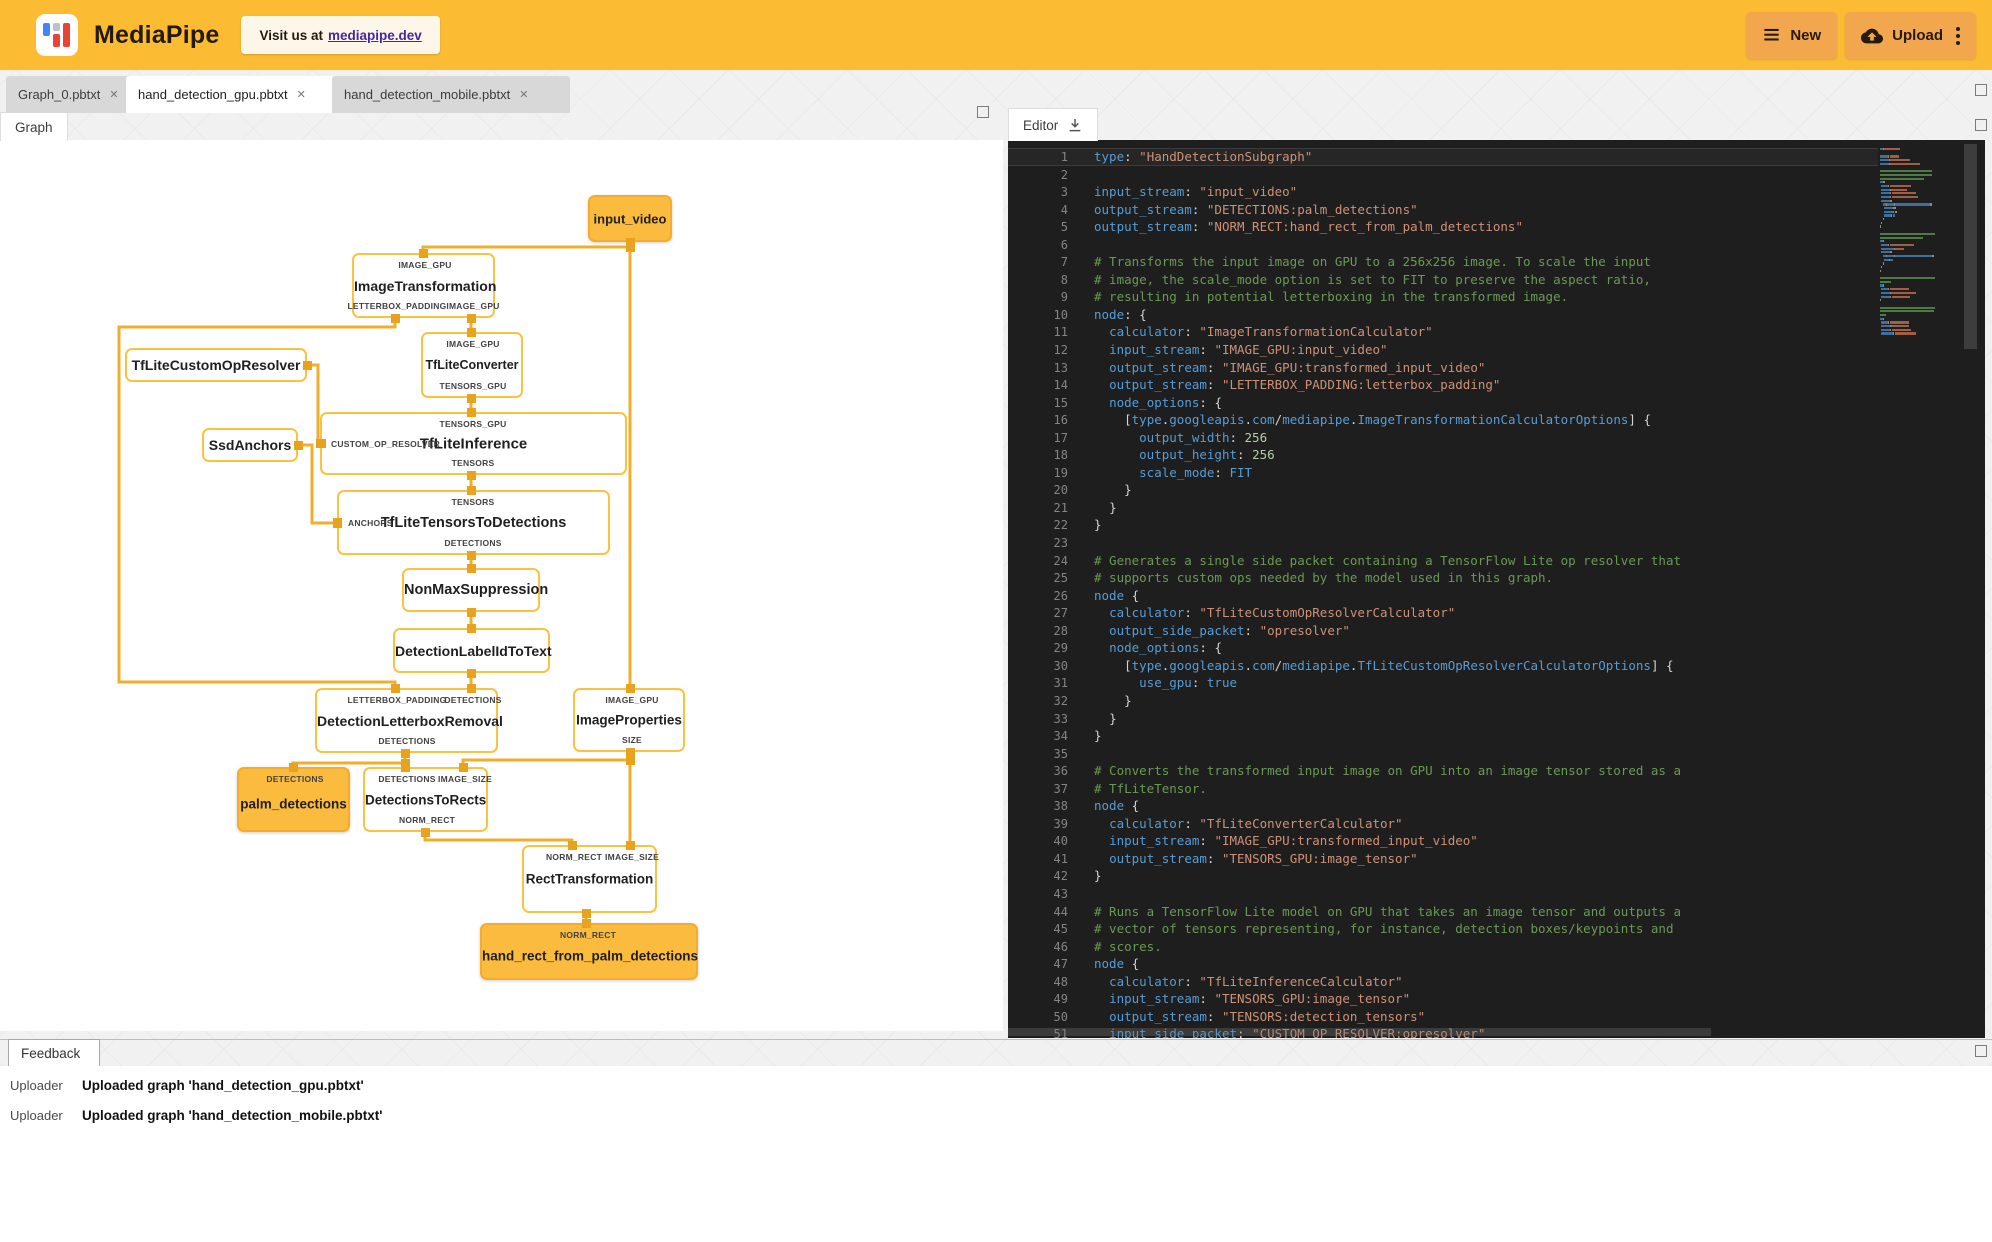 The width and height of the screenshot is (1992, 1242). What do you see at coordinates (1443, 315) in the screenshot?
I see `code-line: 10 node: {` at bounding box center [1443, 315].